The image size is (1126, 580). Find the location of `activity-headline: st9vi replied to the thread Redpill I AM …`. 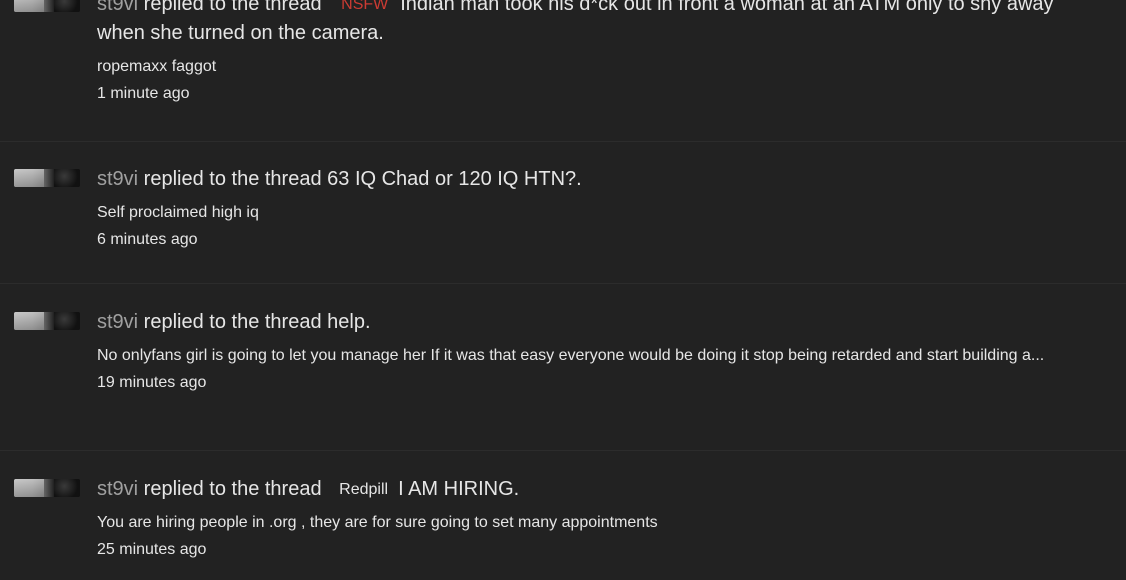

activity-headline: st9vi replied to the thread Redpill I AM … is located at coordinates (593, 489).